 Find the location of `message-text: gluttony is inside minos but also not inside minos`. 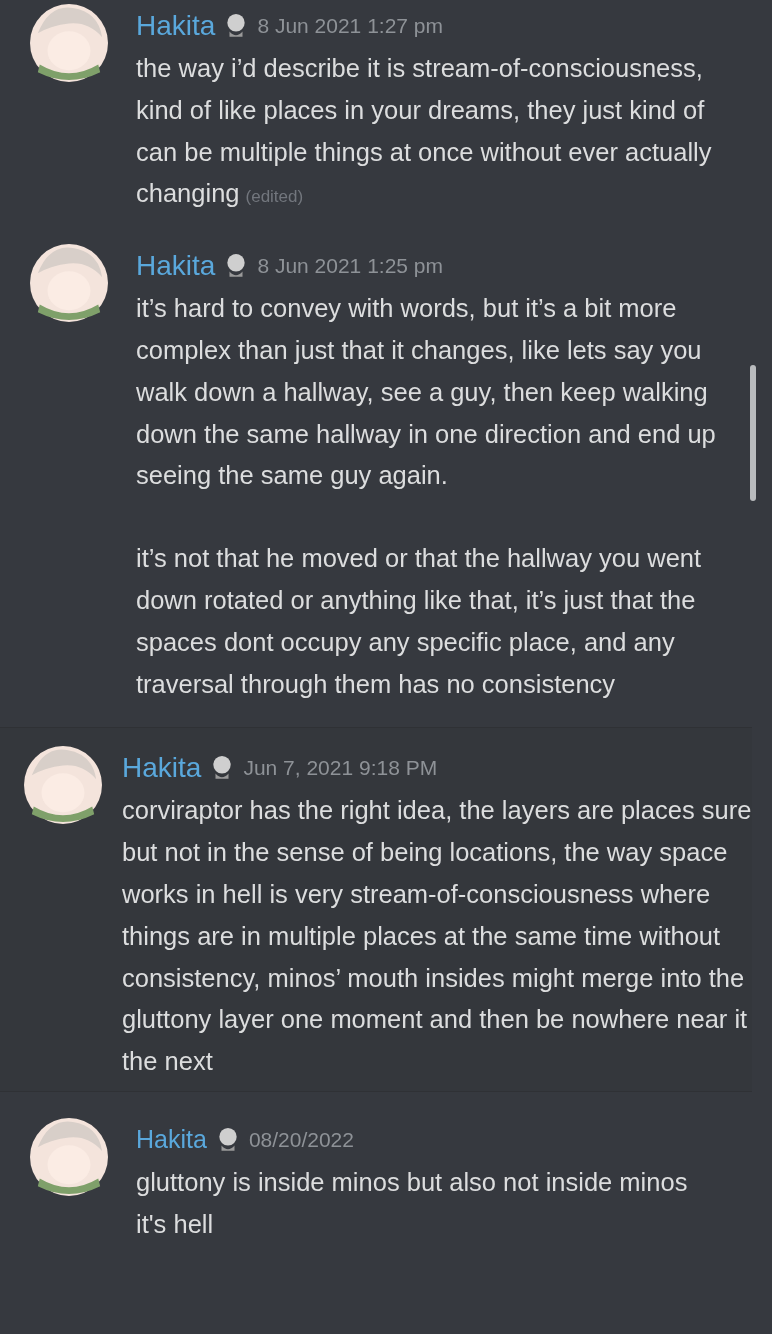

message-text: gluttony is inside minos but also not inside minos is located at coordinates (412, 1182).